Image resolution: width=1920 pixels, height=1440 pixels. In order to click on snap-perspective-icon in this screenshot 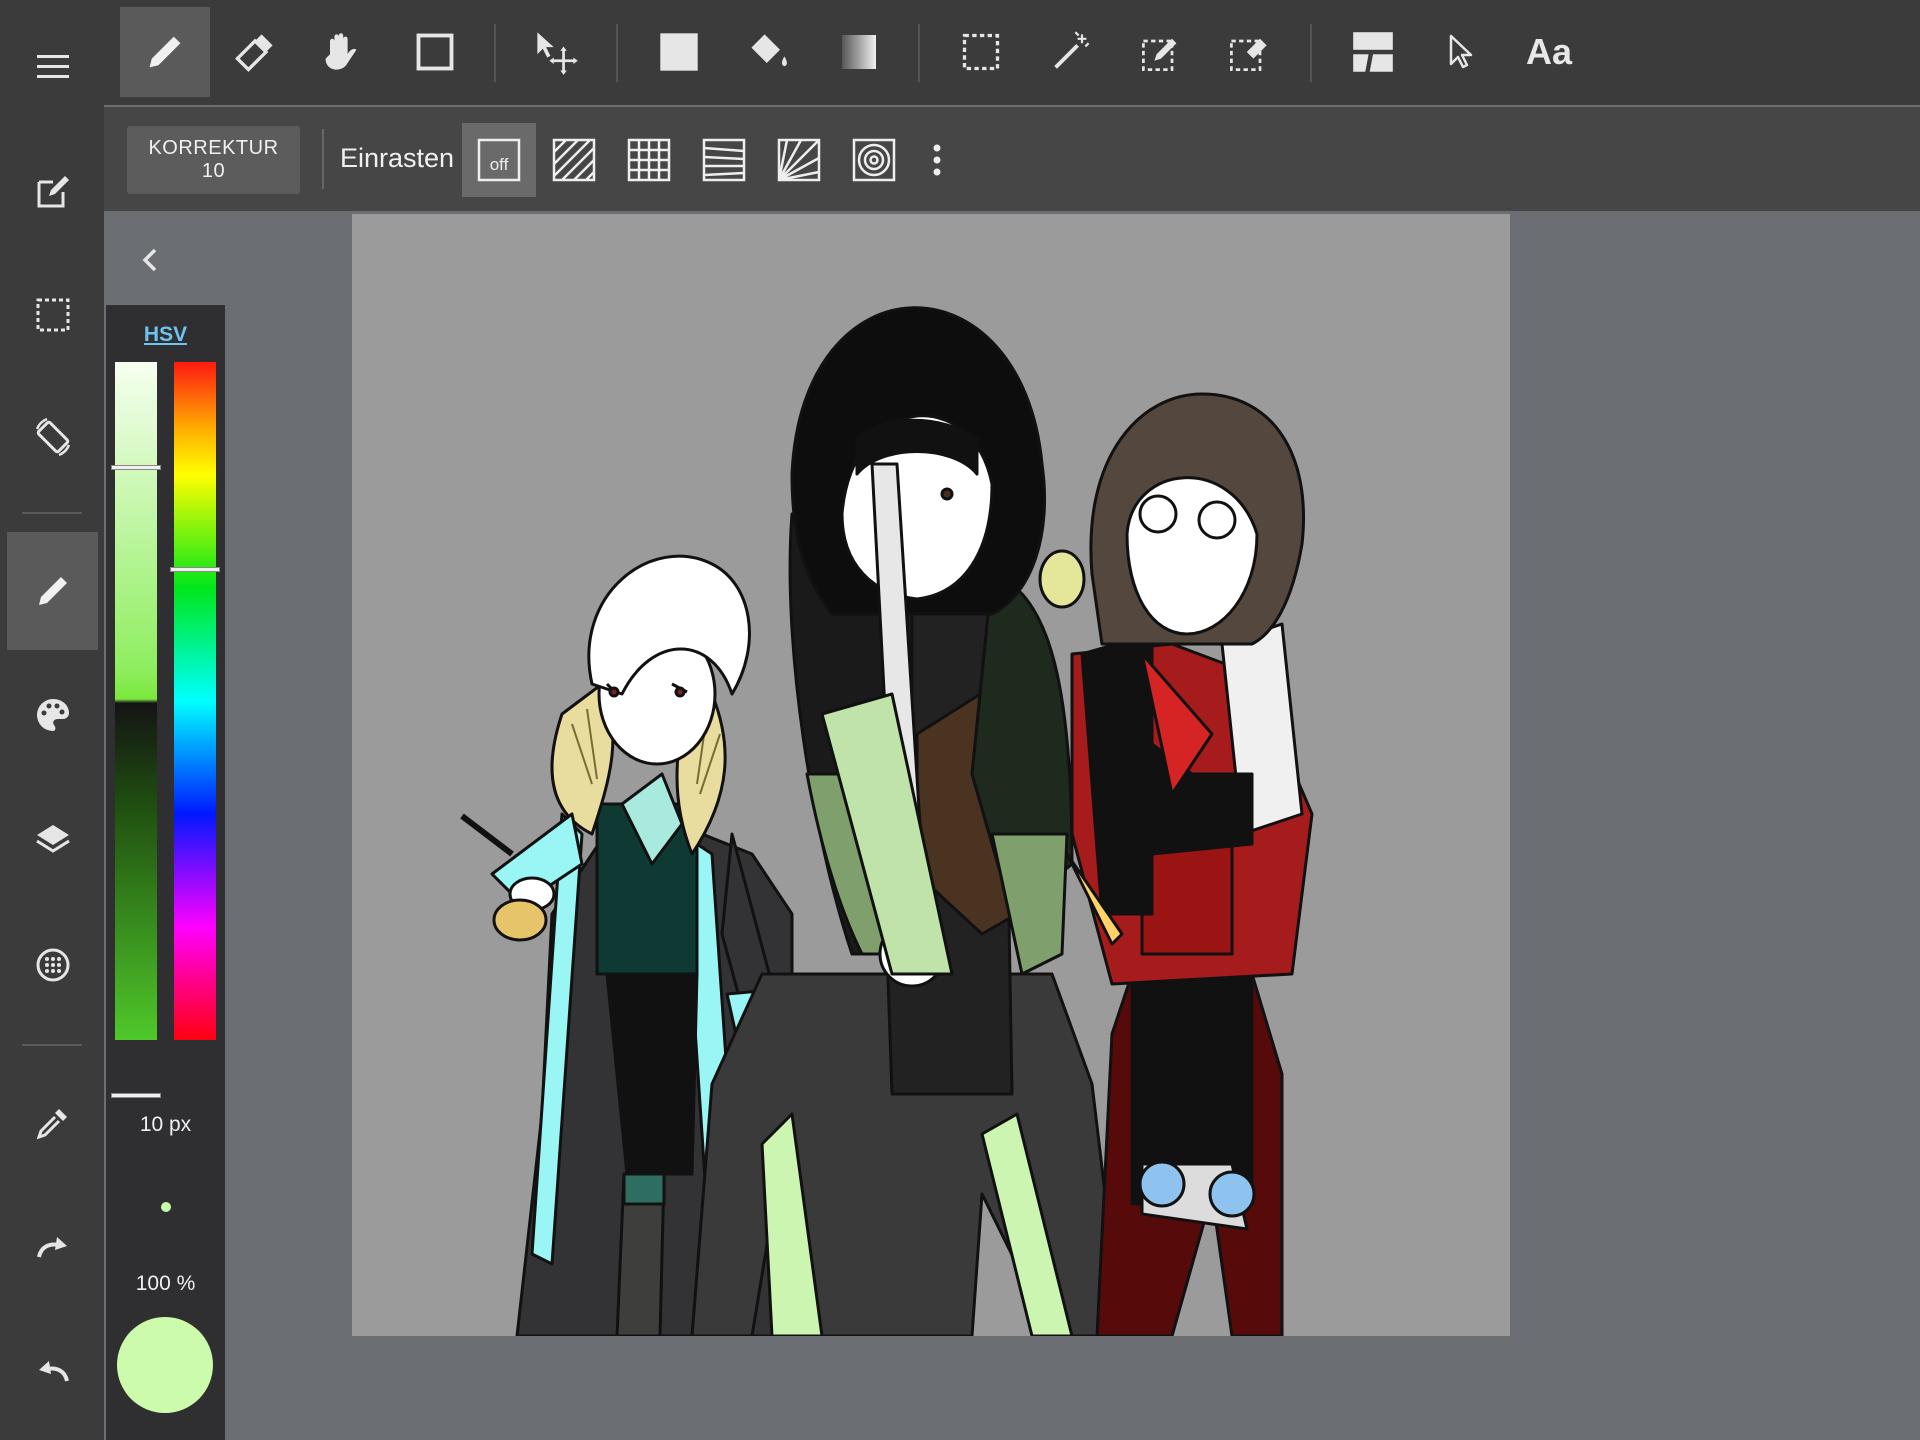, I will do `click(724, 160)`.